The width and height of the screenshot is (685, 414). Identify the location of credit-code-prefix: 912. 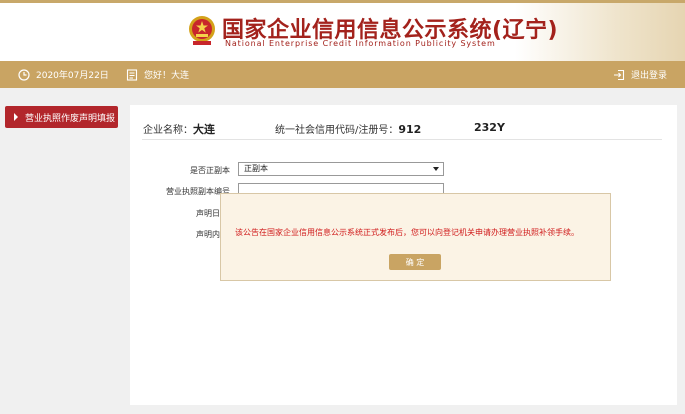
(410, 129).